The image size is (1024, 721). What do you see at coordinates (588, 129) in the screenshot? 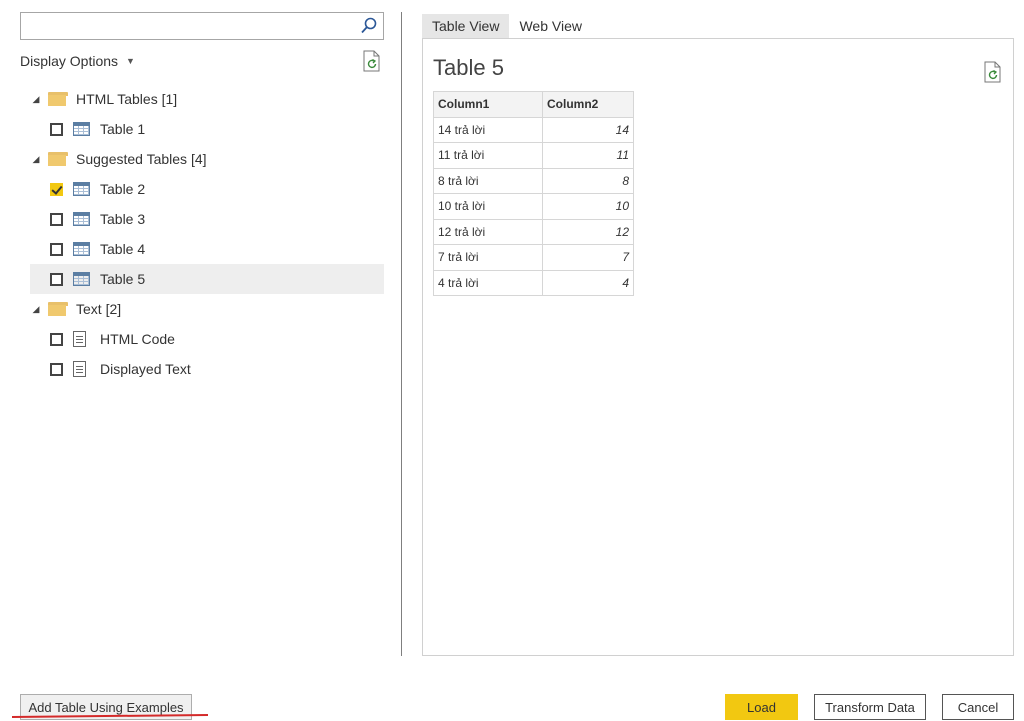
I see `table-cell: 14` at bounding box center [588, 129].